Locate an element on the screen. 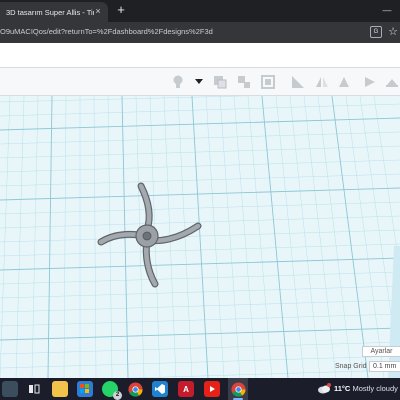  chevron-down-icon is located at coordinates (199, 82).